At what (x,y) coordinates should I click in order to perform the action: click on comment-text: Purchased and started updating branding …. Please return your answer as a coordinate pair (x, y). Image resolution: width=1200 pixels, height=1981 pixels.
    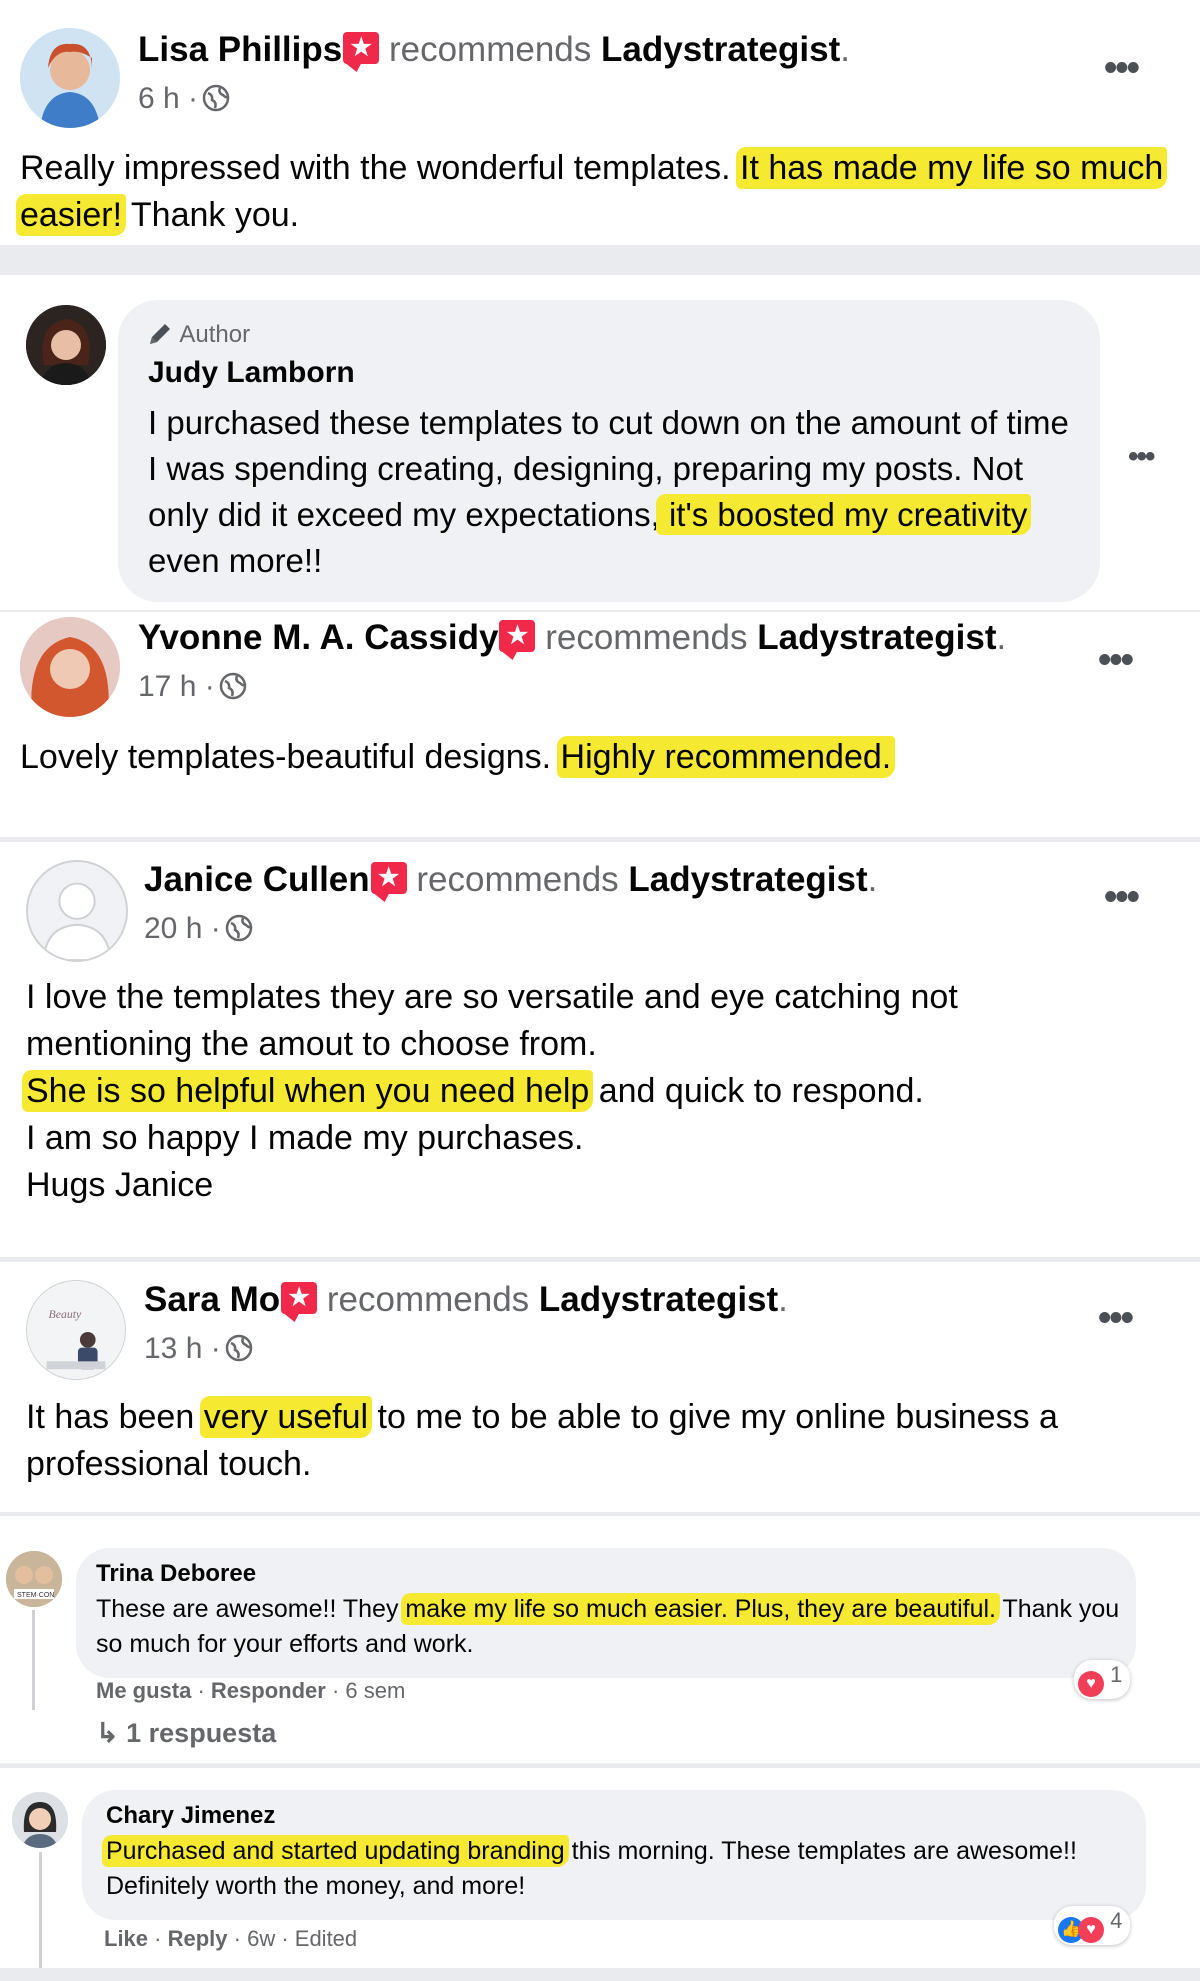
    Looking at the image, I should click on (614, 1869).